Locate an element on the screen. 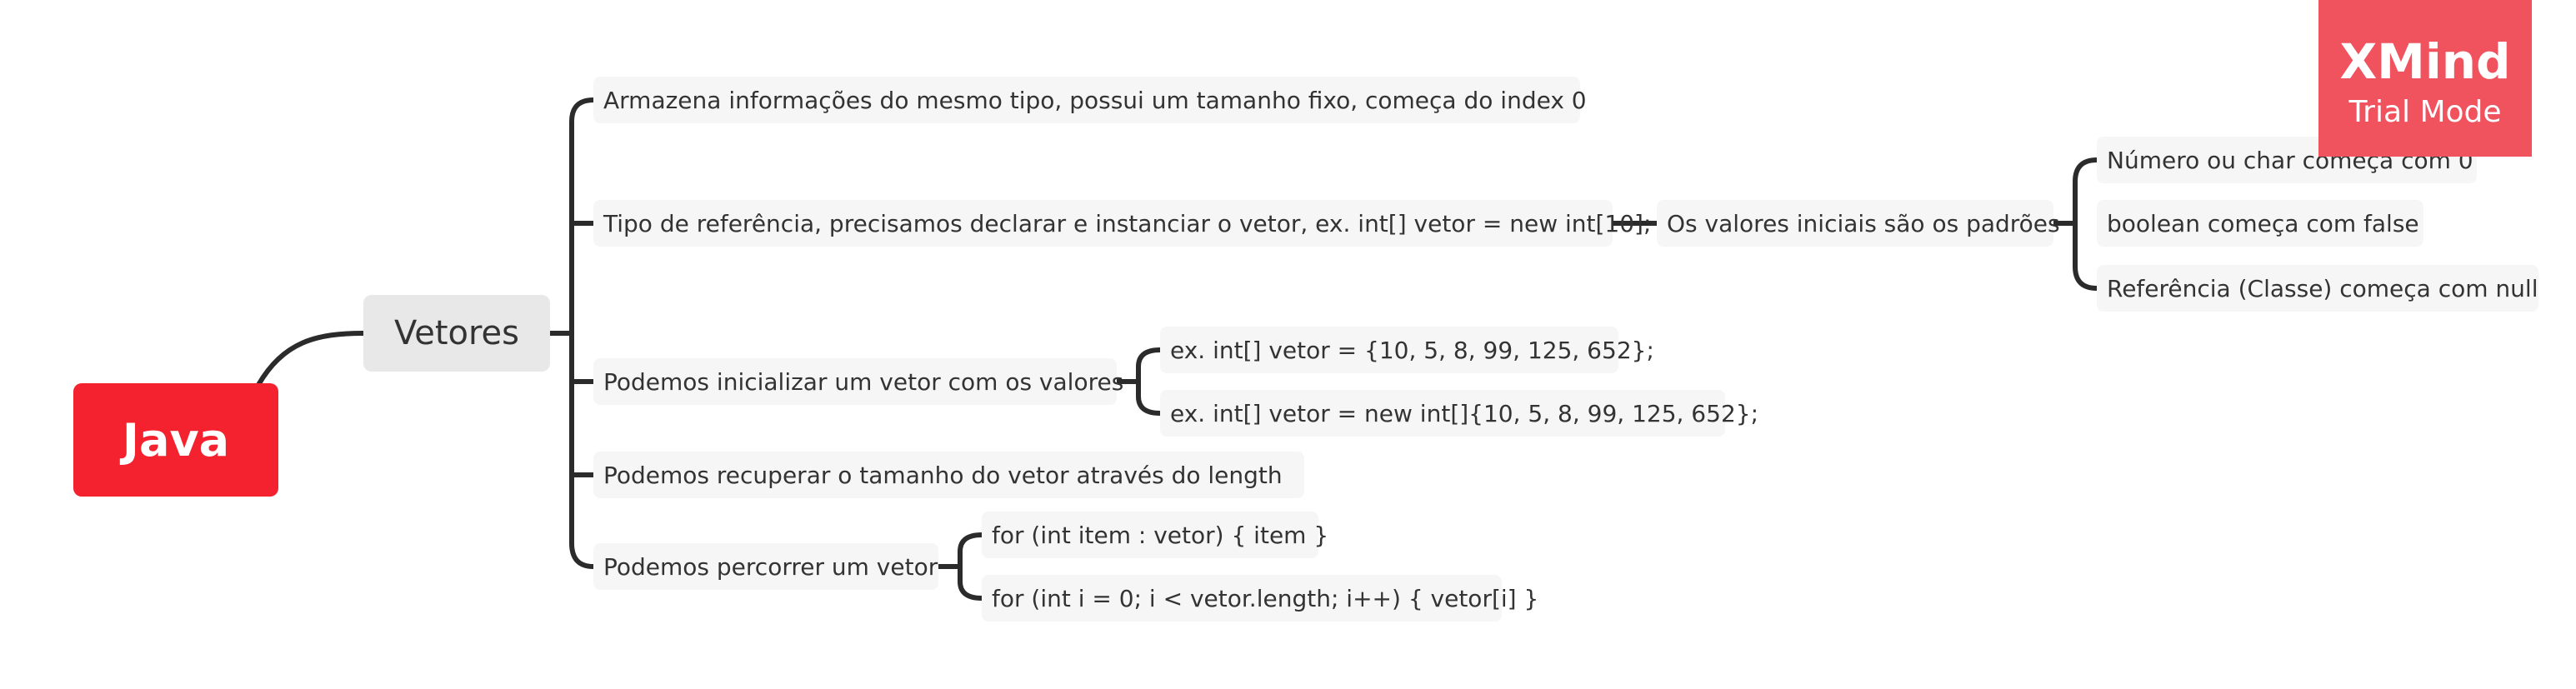 The width and height of the screenshot is (2576, 689). bracket-topics is located at coordinates (583, 333).